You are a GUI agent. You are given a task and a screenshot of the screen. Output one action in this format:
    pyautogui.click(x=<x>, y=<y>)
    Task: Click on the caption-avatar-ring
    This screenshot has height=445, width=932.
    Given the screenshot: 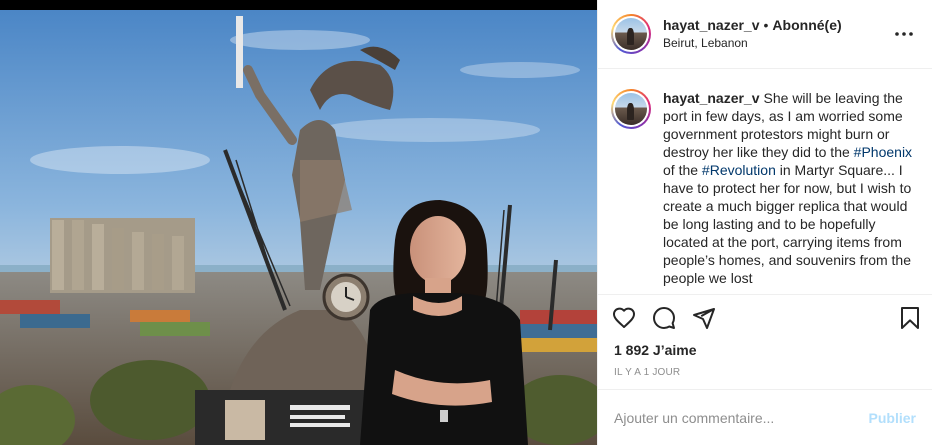 What is the action you would take?
    pyautogui.click(x=631, y=109)
    